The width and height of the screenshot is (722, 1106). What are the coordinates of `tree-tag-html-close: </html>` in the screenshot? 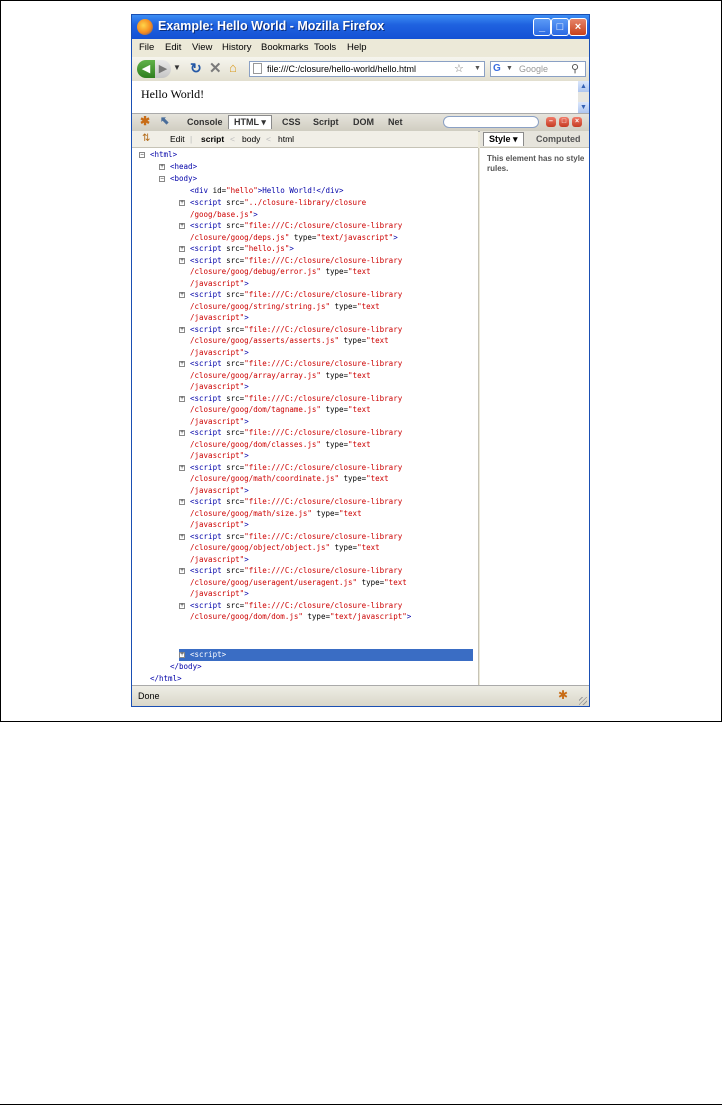 It's located at (166, 678).